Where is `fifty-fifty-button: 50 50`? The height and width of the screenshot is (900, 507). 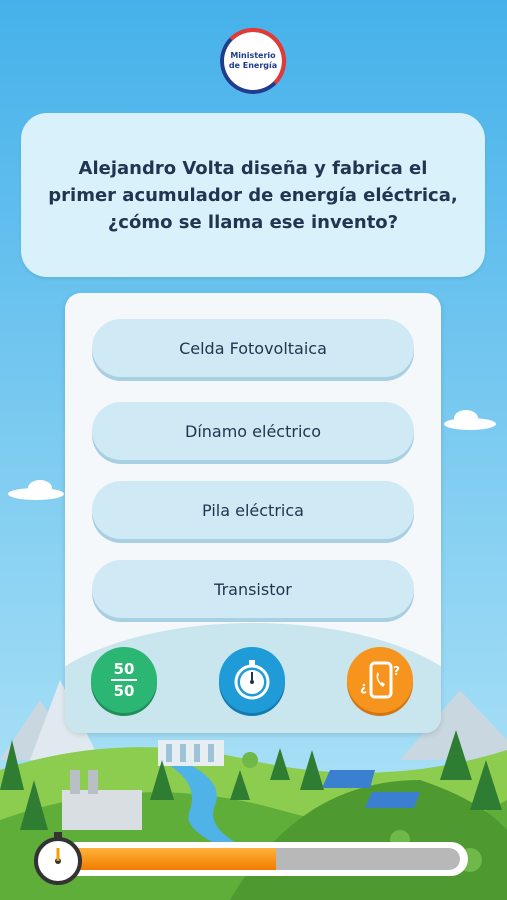
fifty-fifty-button: 50 50 is located at coordinates (124, 680).